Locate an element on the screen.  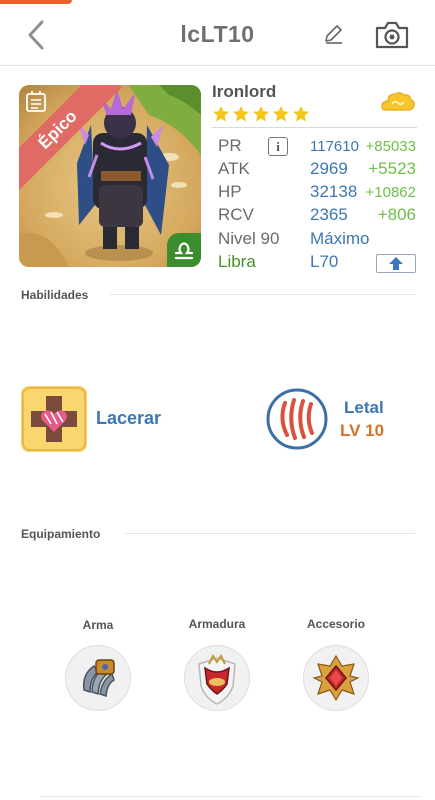
zodiac-name: Libra is located at coordinates (237, 261).